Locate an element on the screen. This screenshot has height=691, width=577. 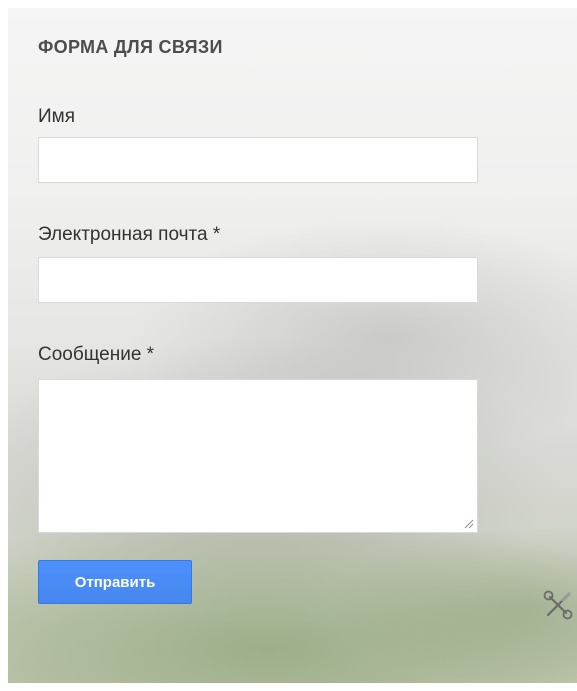
email-field-container is located at coordinates (258, 280).